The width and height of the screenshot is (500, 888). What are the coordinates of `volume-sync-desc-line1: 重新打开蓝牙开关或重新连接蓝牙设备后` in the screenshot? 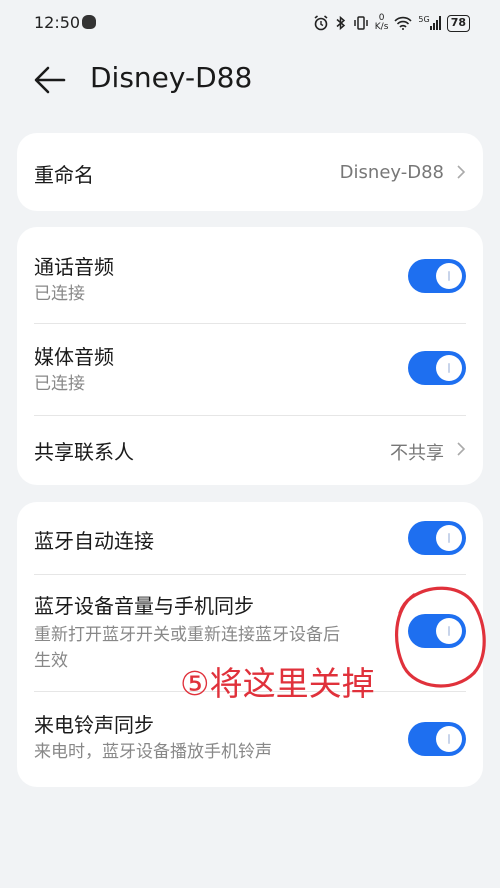 It's located at (187, 635).